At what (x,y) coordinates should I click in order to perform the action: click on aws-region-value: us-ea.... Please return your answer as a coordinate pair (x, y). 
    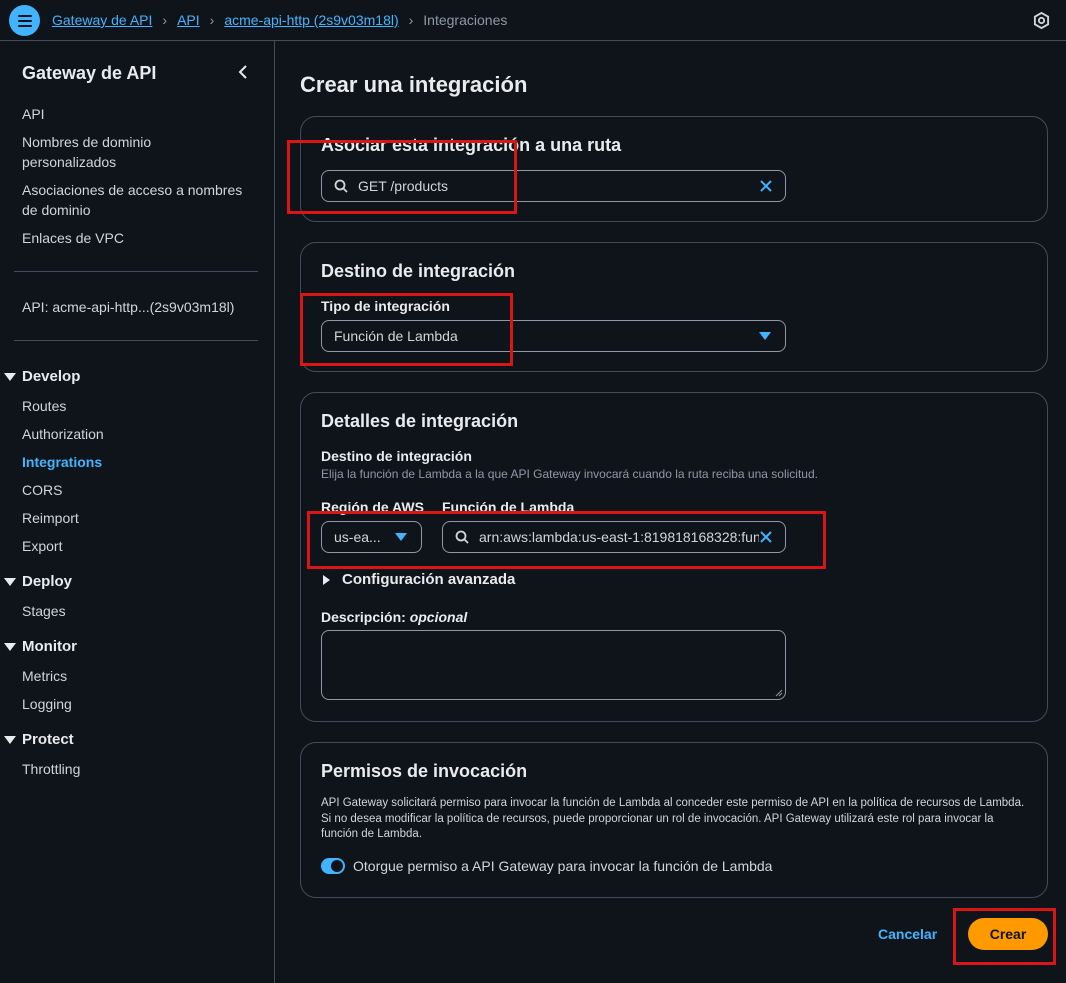
    Looking at the image, I should click on (357, 537).